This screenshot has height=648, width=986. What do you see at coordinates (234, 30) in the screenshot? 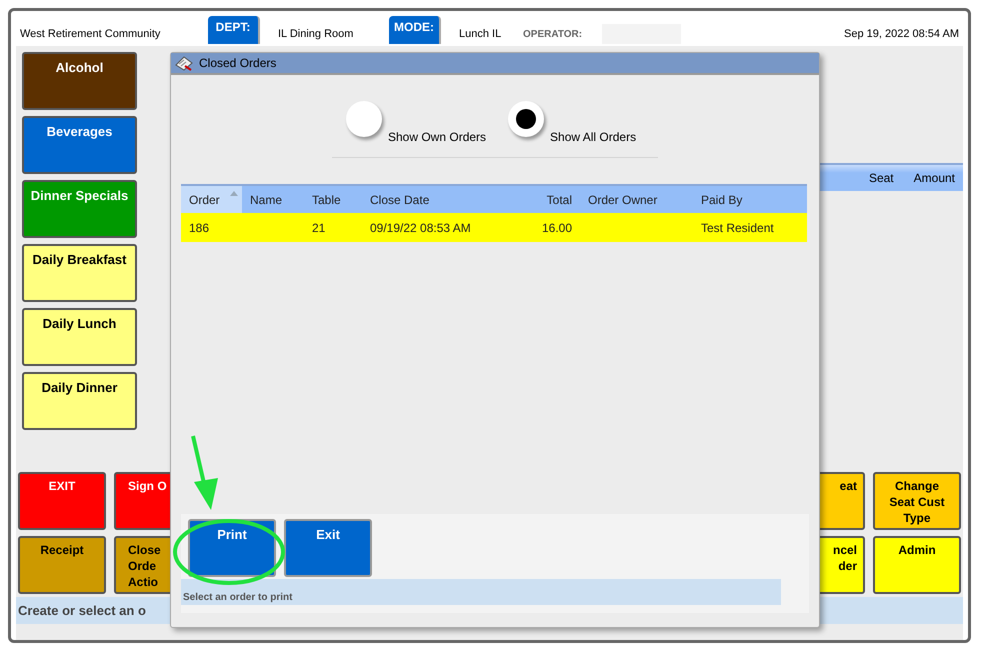
I see `dept-label: DEPT:` at bounding box center [234, 30].